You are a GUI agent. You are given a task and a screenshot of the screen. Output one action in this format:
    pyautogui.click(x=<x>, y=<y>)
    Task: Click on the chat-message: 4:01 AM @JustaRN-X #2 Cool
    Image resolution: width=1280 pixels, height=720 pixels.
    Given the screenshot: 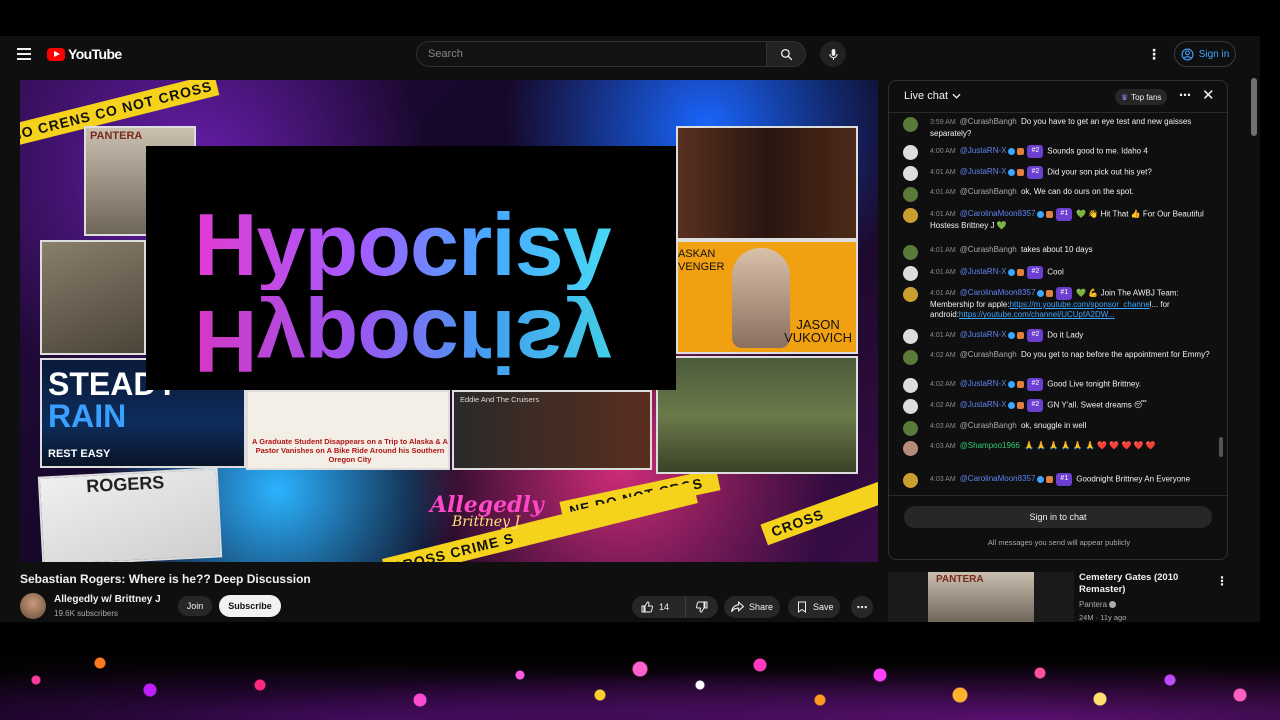 What is the action you would take?
    pyautogui.click(x=1058, y=273)
    